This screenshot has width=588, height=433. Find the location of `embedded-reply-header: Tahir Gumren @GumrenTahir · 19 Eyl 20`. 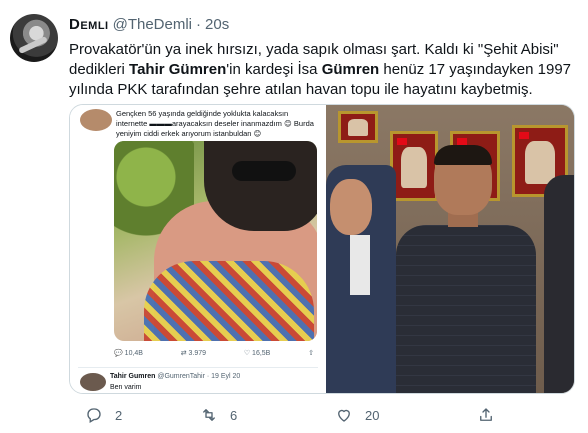

embedded-reply-header: Tahir Gumren @GumrenTahir · 19 Eyl 20 is located at coordinates (175, 376).